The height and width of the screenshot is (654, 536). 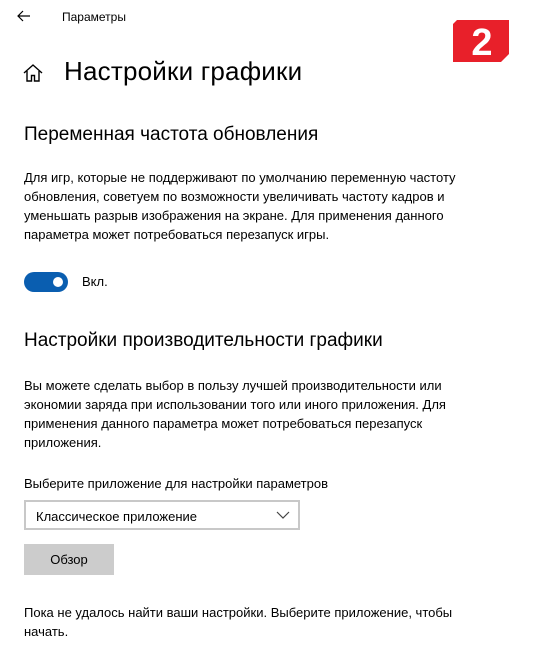 I want to click on app-title: Параметры, so click(x=94, y=17).